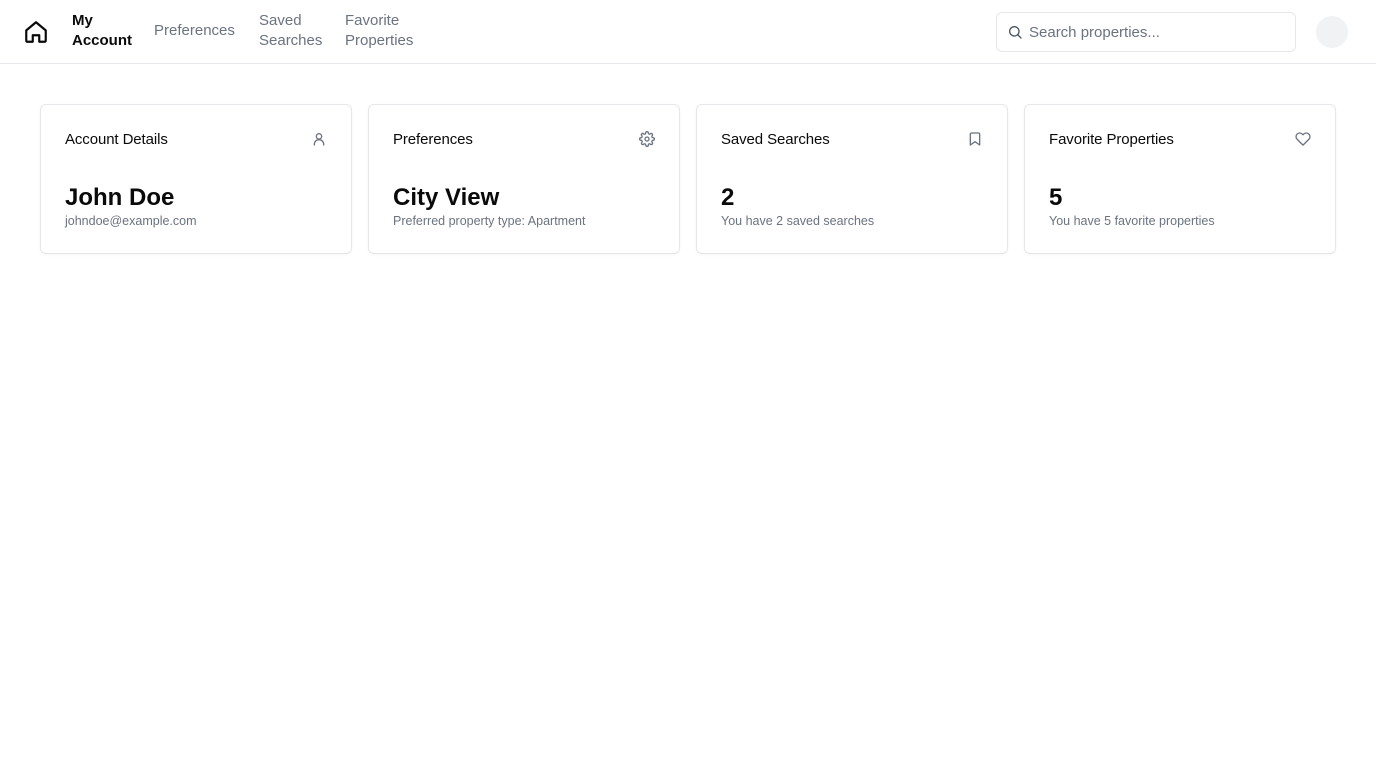  Describe the element at coordinates (107, 31) in the screenshot. I see `nav-link-my-account: My Account` at that location.